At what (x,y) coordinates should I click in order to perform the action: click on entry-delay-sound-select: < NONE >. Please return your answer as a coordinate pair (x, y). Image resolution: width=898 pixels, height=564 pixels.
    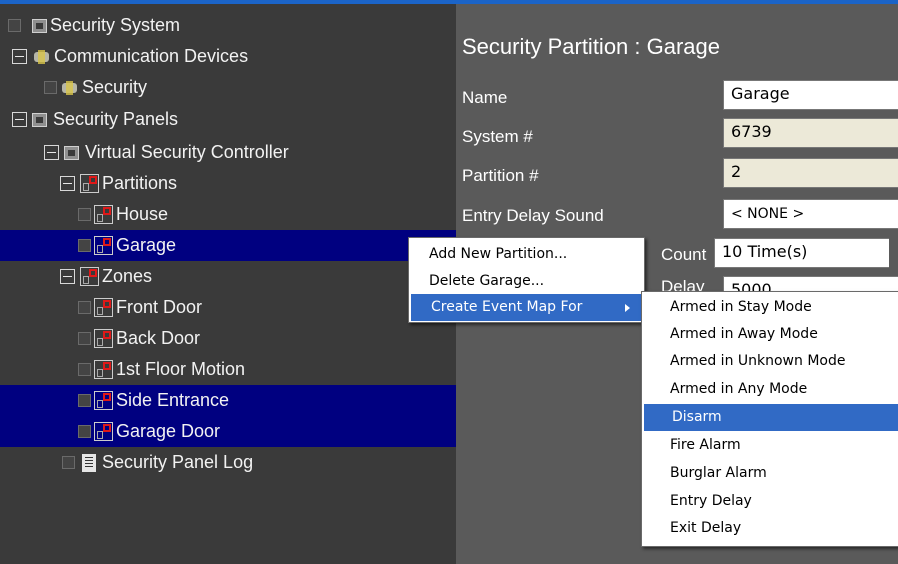
    Looking at the image, I should click on (810, 214).